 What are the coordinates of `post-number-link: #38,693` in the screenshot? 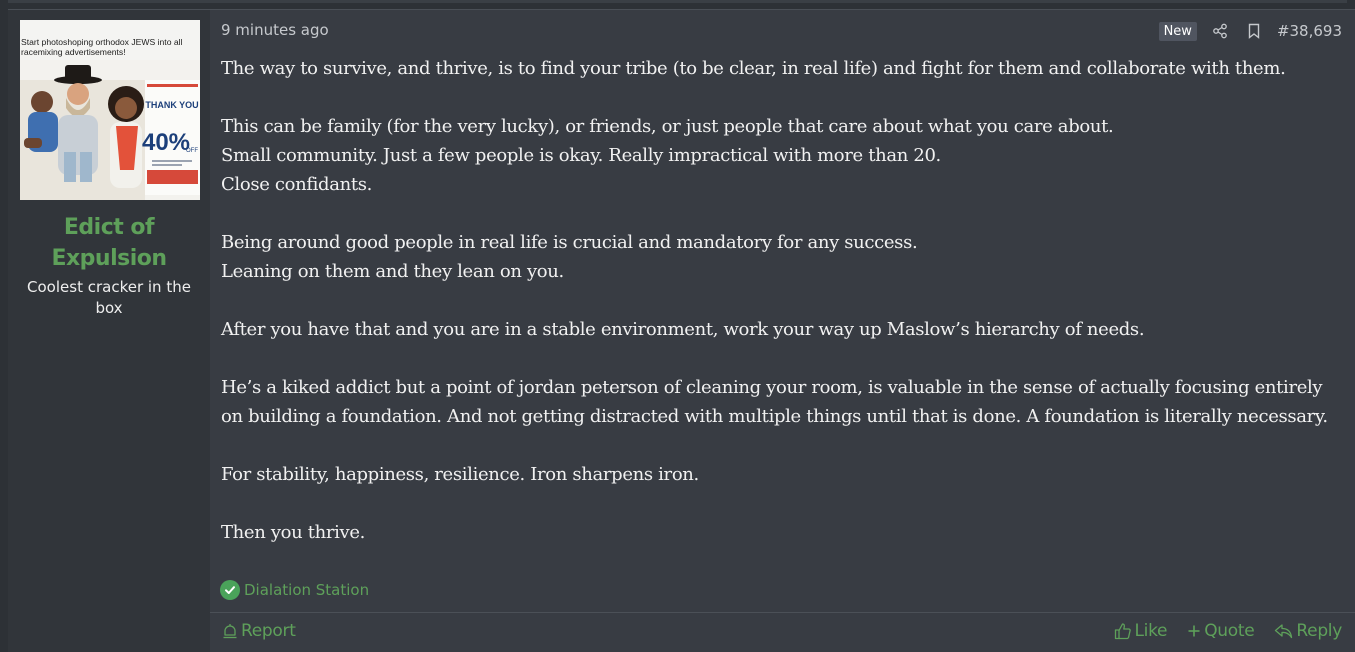 It's located at (1309, 31).